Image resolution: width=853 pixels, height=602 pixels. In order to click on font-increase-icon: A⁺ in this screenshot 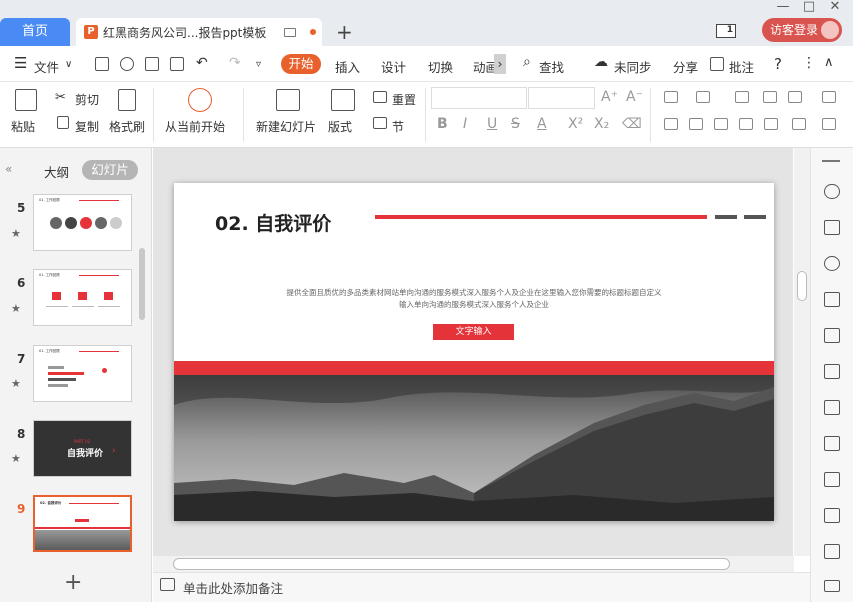, I will do `click(609, 97)`.